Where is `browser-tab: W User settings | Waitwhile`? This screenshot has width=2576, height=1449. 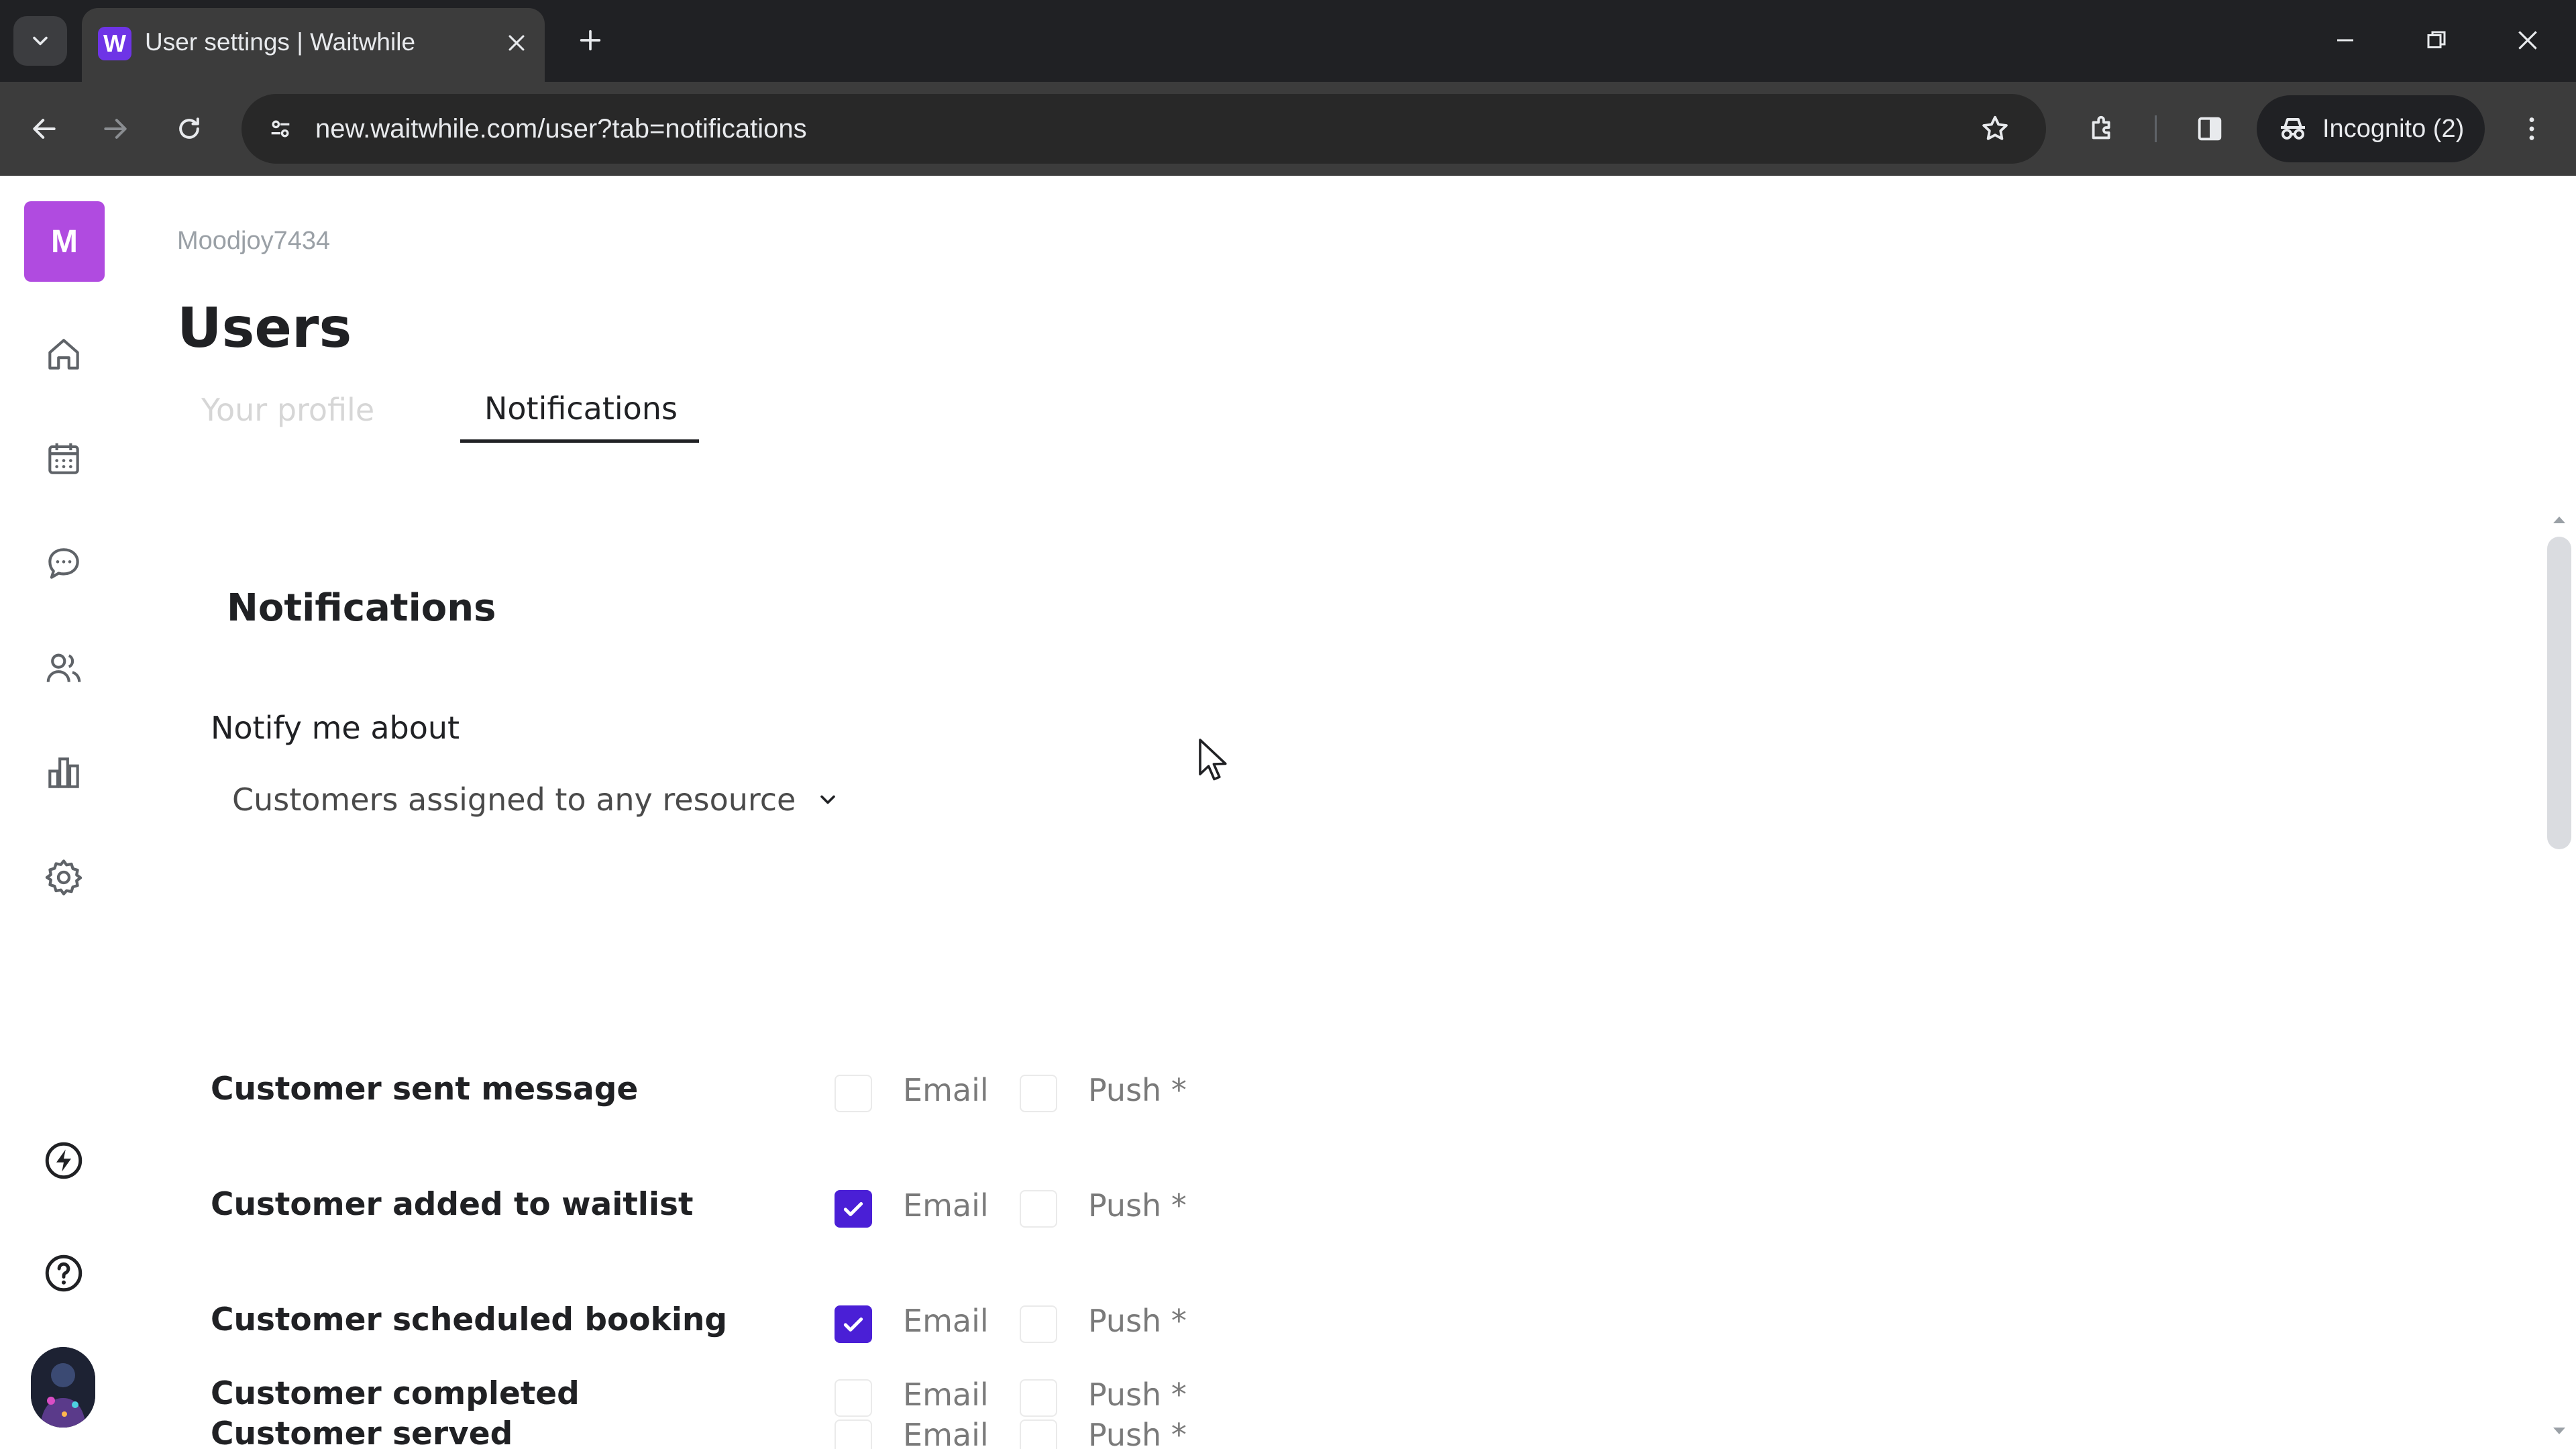
browser-tab: W User settings | Waitwhile is located at coordinates (313, 45).